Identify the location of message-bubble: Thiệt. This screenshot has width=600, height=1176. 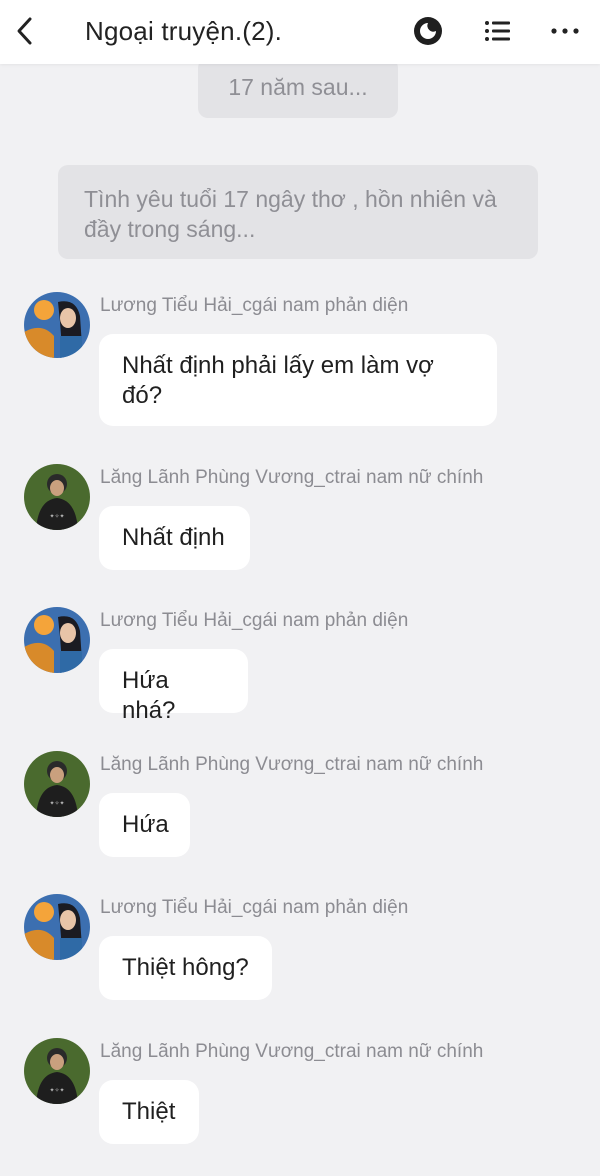
(149, 1112).